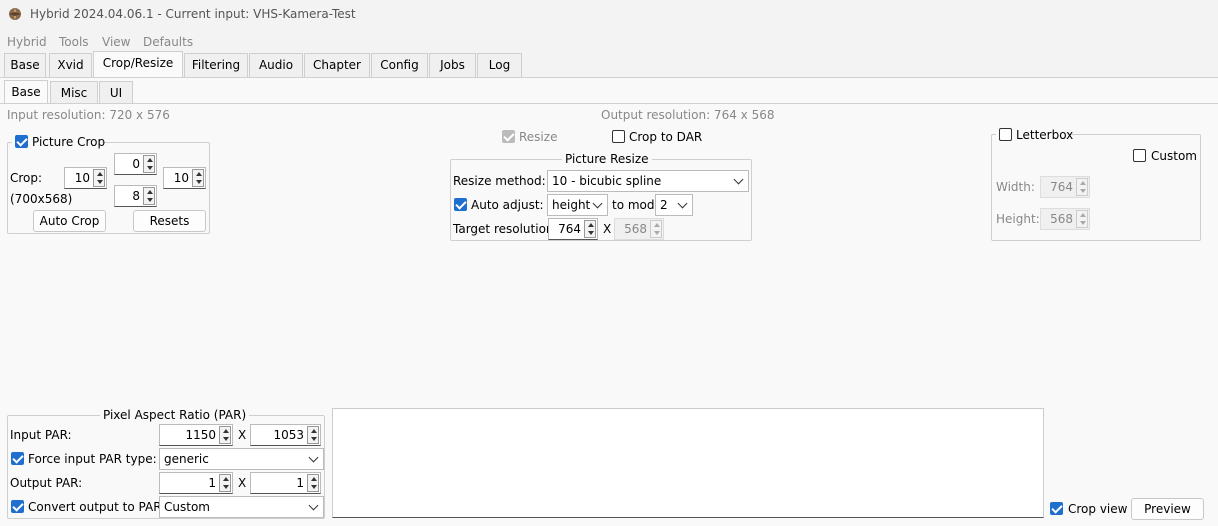 The image size is (1218, 526). Describe the element at coordinates (17, 458) in the screenshot. I see `force-par-checkbox` at that location.